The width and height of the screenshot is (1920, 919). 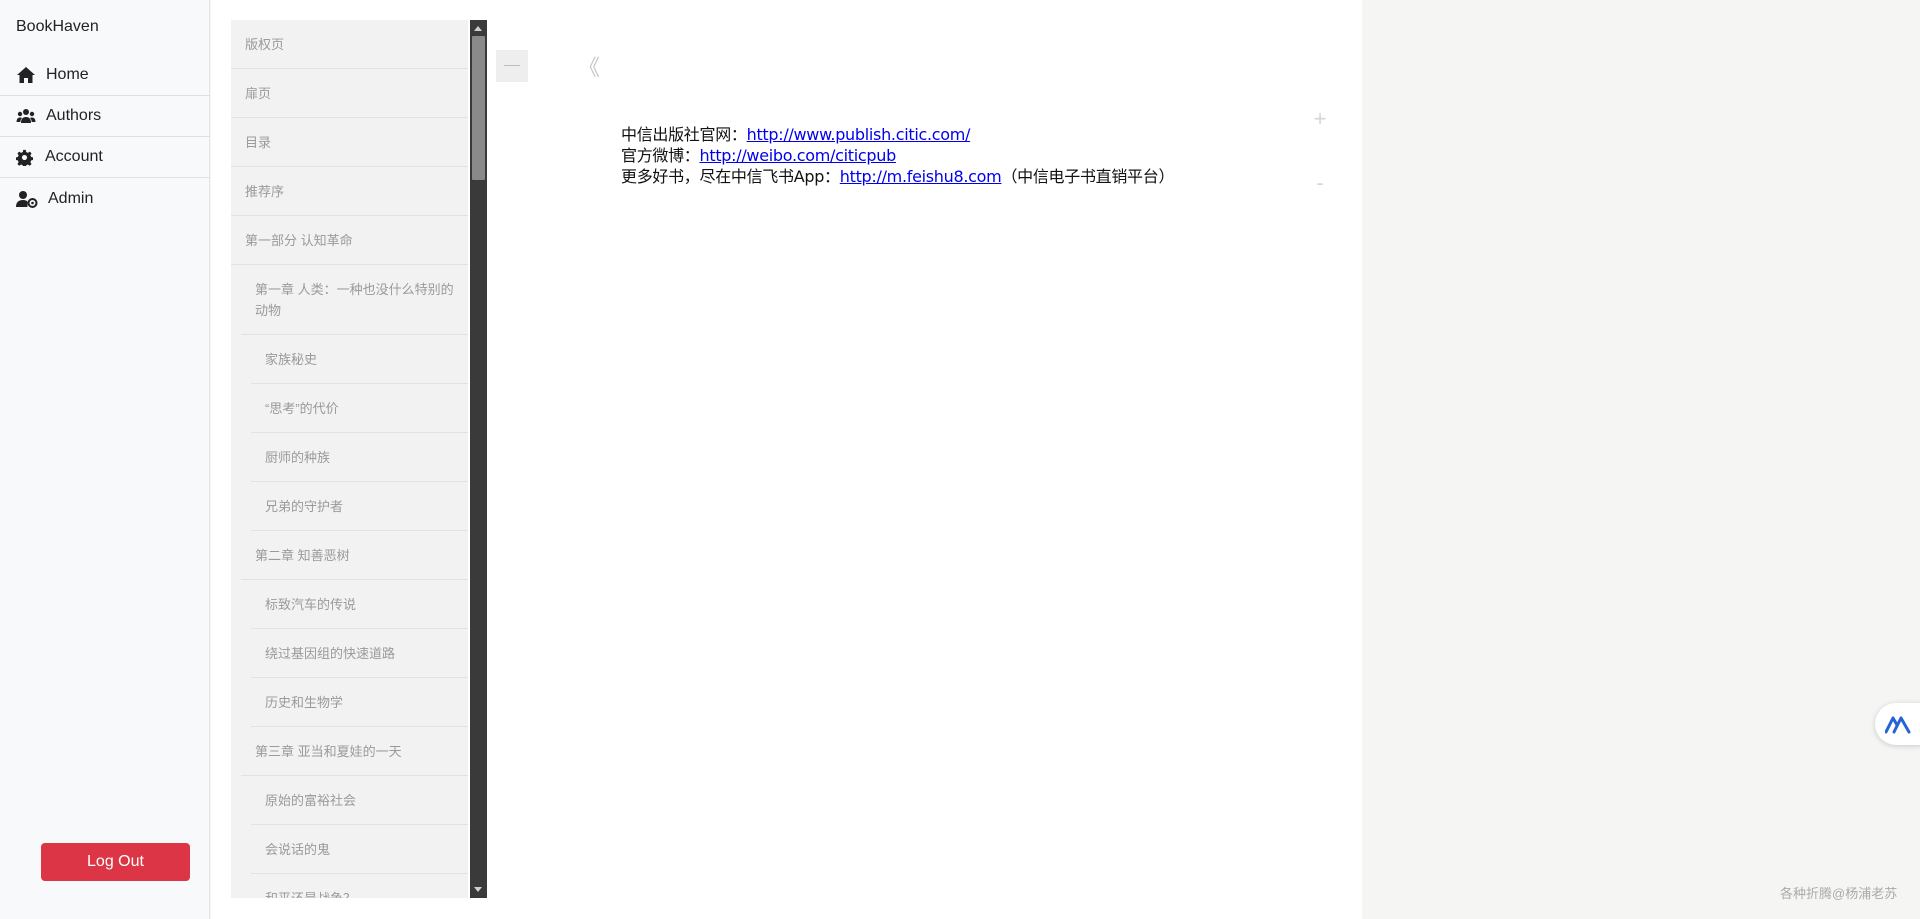 I want to click on toc-item: 标致汽车的传说, so click(x=359, y=604).